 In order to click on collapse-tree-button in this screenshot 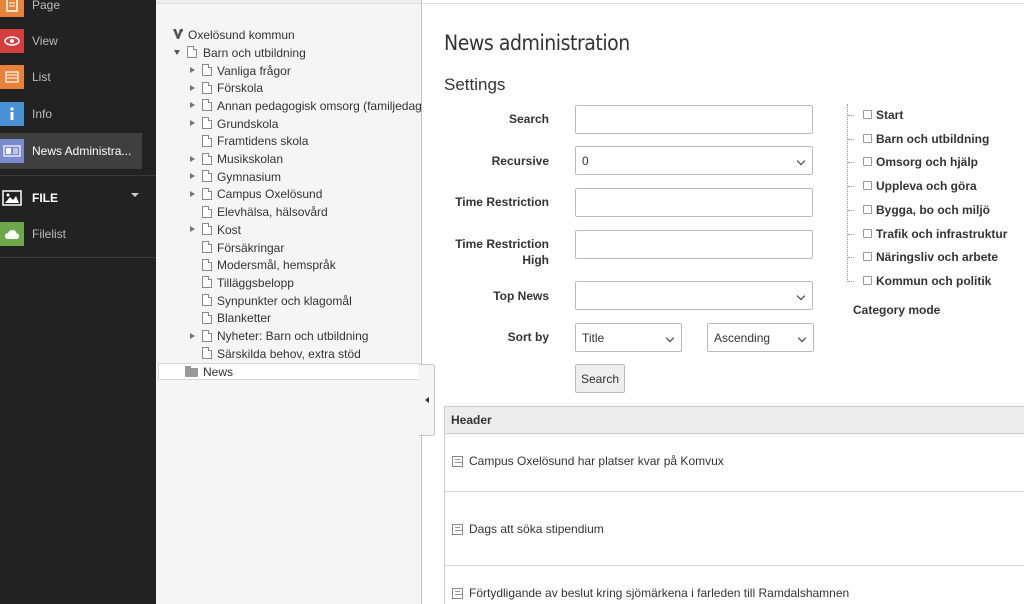, I will do `click(427, 400)`.